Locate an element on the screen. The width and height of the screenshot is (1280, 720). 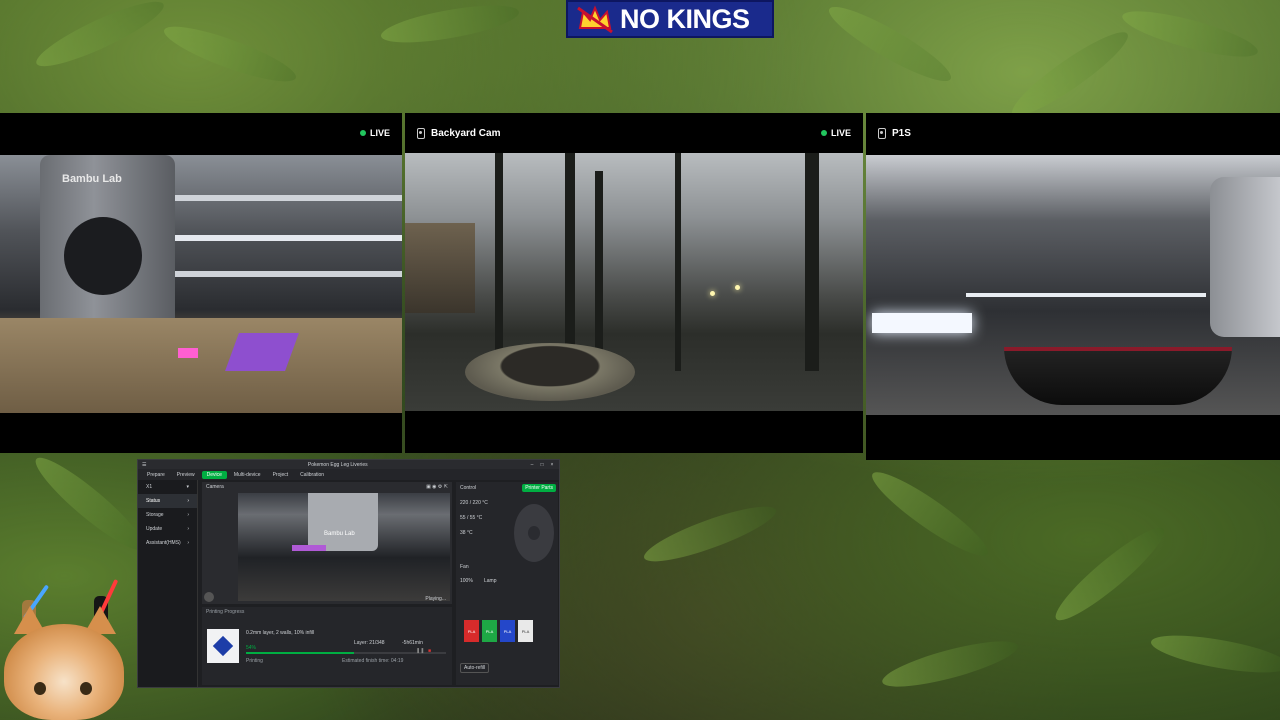
sidebar-item-assistant: Assistant(HMS) › is located at coordinates (167, 543).